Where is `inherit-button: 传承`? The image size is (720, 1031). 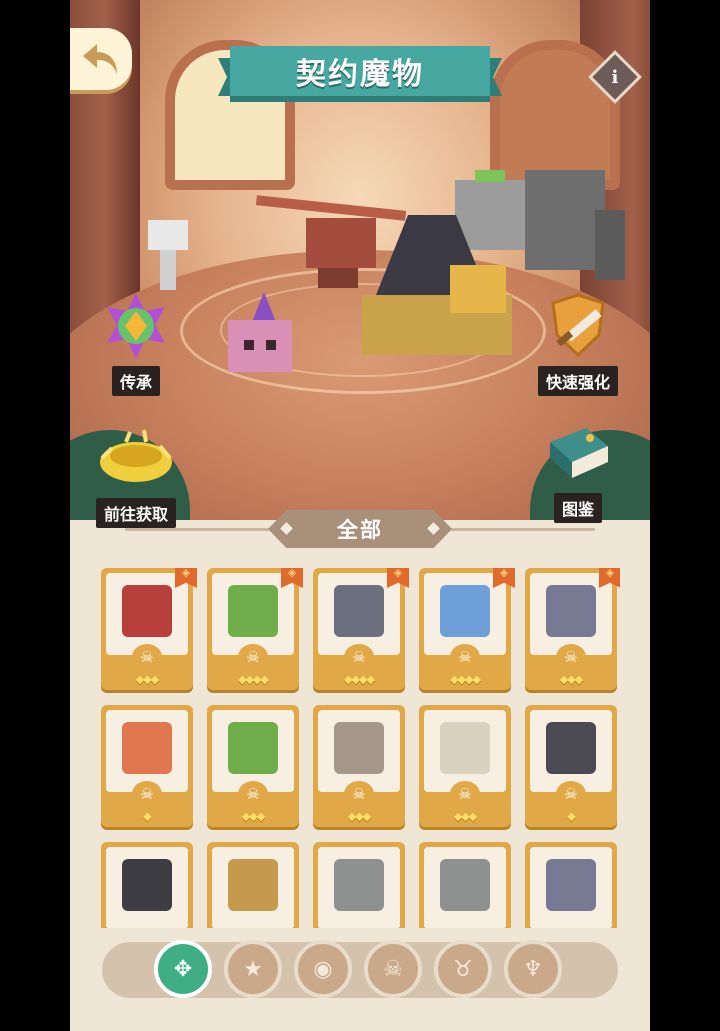
inherit-button: 传承 is located at coordinates (136, 342).